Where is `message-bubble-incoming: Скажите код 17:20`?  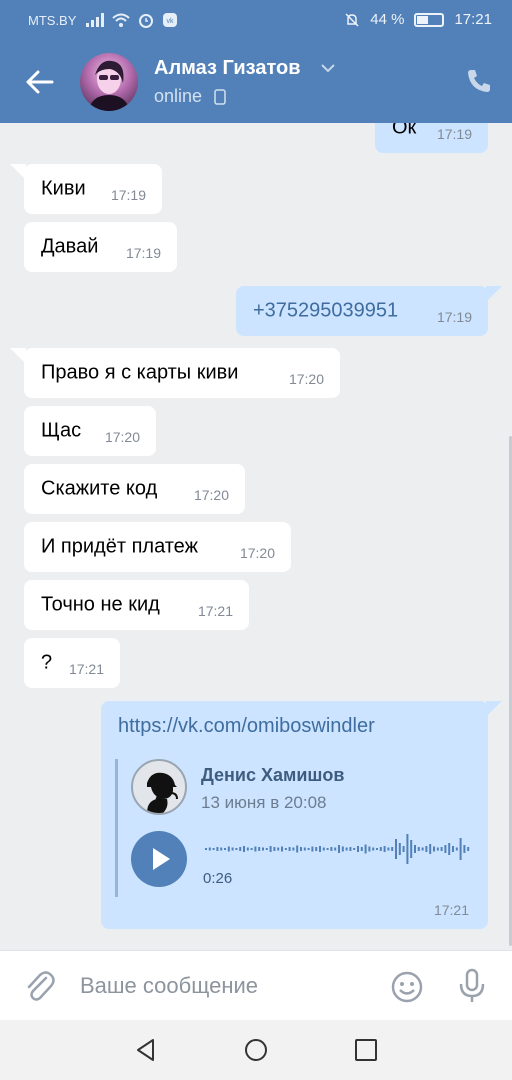
message-bubble-incoming: Скажите код 17:20 is located at coordinates (134, 489).